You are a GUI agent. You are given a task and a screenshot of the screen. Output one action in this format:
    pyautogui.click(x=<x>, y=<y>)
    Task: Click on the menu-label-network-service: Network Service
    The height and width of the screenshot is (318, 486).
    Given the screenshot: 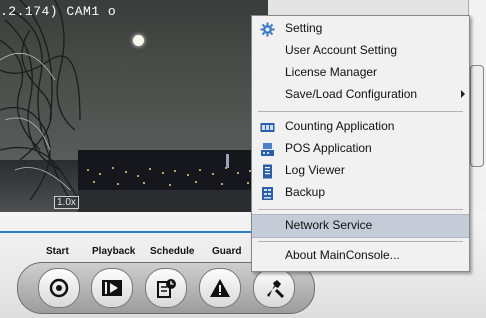 What is the action you would take?
    pyautogui.click(x=329, y=225)
    